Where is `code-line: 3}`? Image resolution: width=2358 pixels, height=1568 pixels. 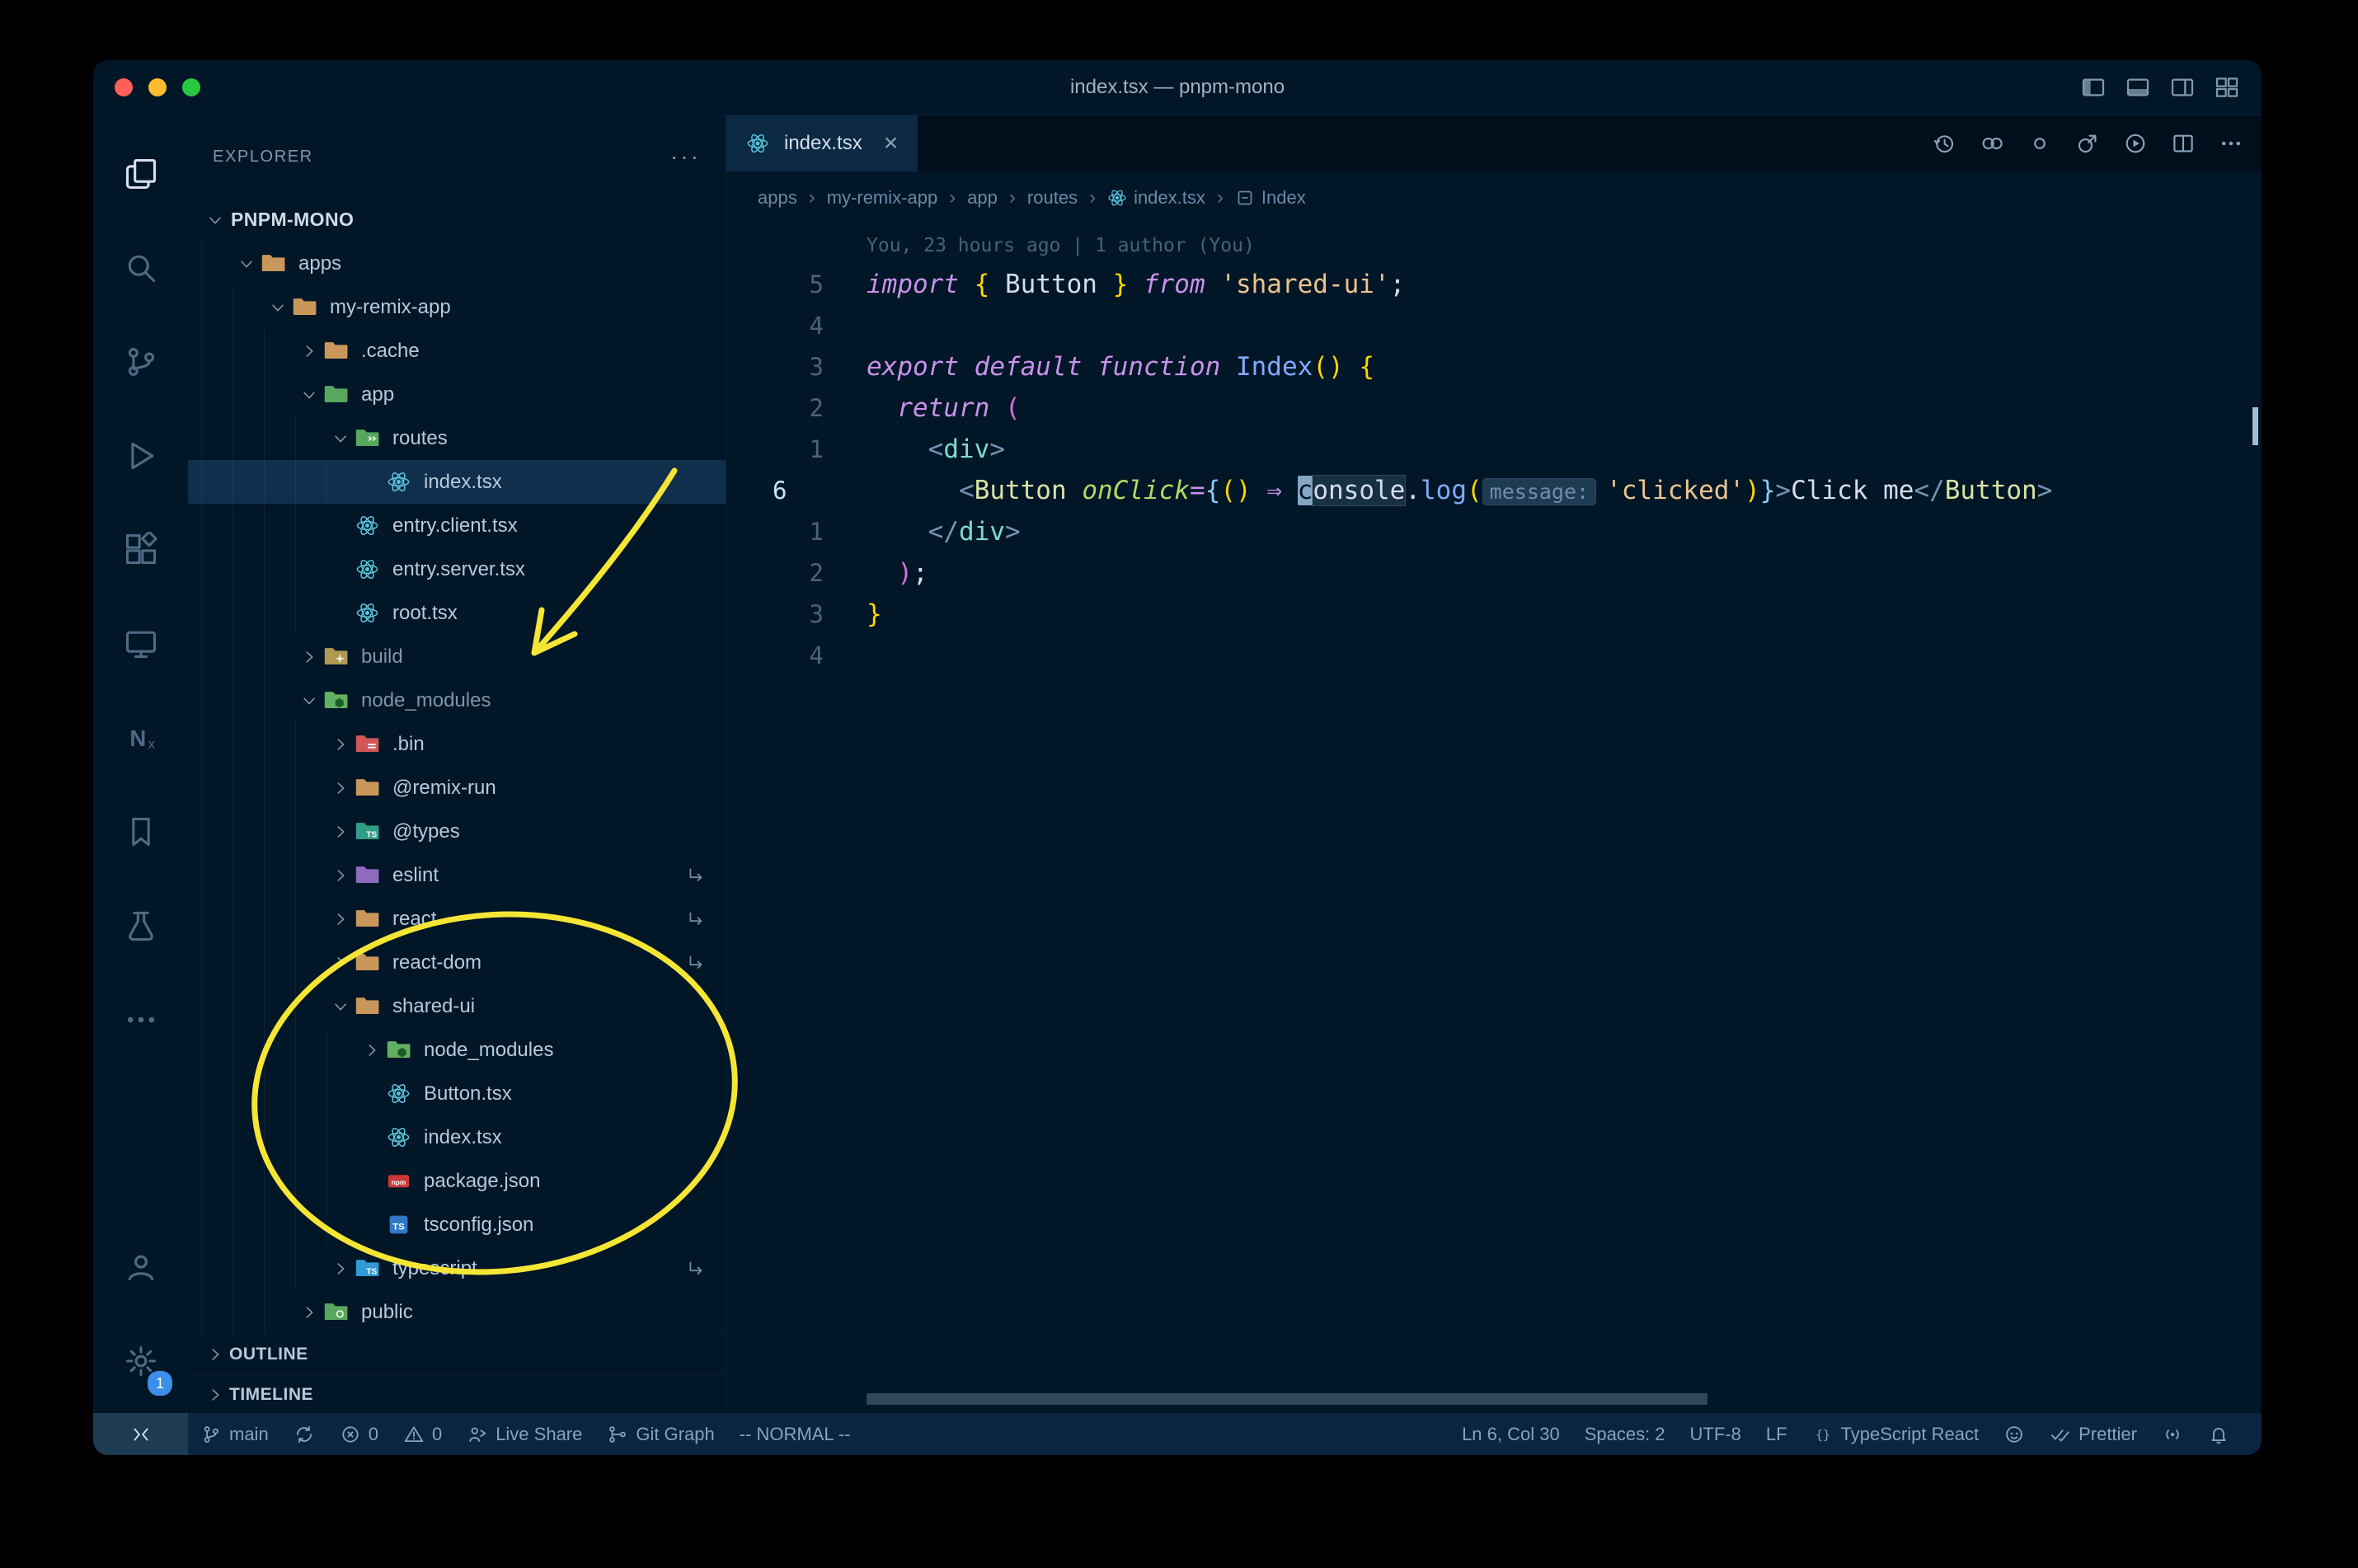 code-line: 3} is located at coordinates (1494, 614).